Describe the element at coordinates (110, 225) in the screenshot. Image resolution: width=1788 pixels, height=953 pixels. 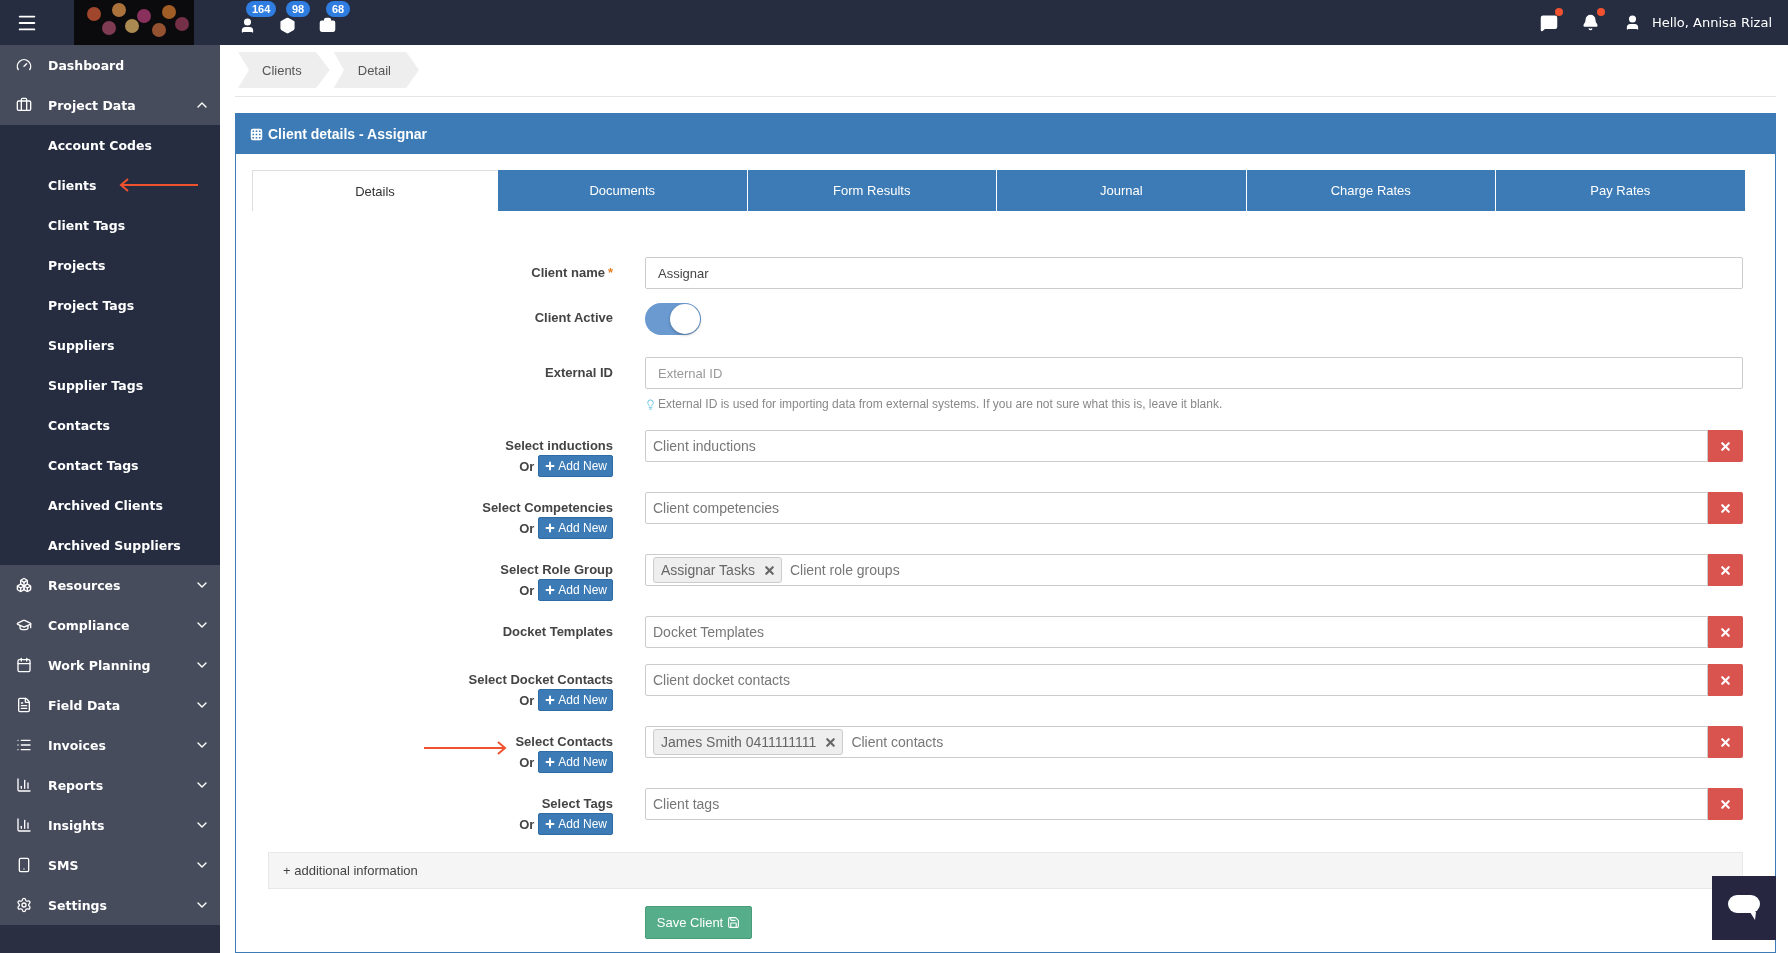
I see `sidebar-item: Client Tags` at that location.